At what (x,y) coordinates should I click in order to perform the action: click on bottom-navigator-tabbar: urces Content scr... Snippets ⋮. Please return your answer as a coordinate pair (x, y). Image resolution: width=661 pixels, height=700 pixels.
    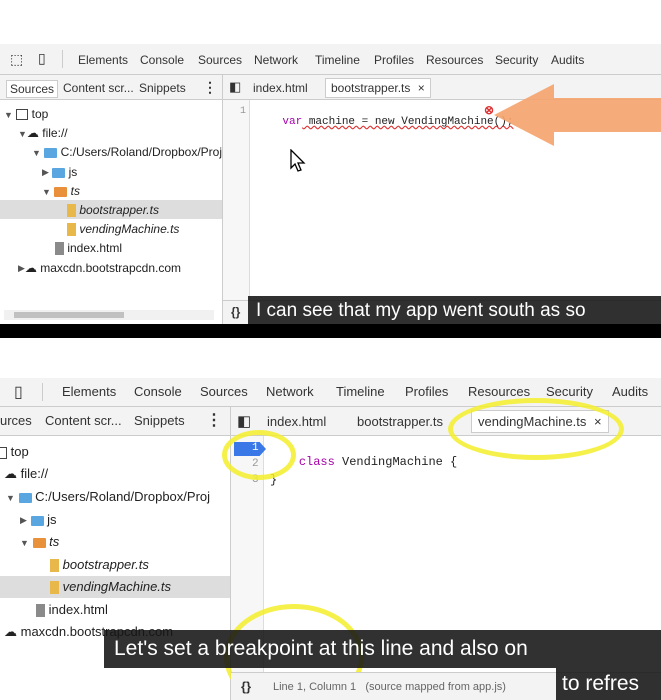
    Looking at the image, I should click on (115, 421).